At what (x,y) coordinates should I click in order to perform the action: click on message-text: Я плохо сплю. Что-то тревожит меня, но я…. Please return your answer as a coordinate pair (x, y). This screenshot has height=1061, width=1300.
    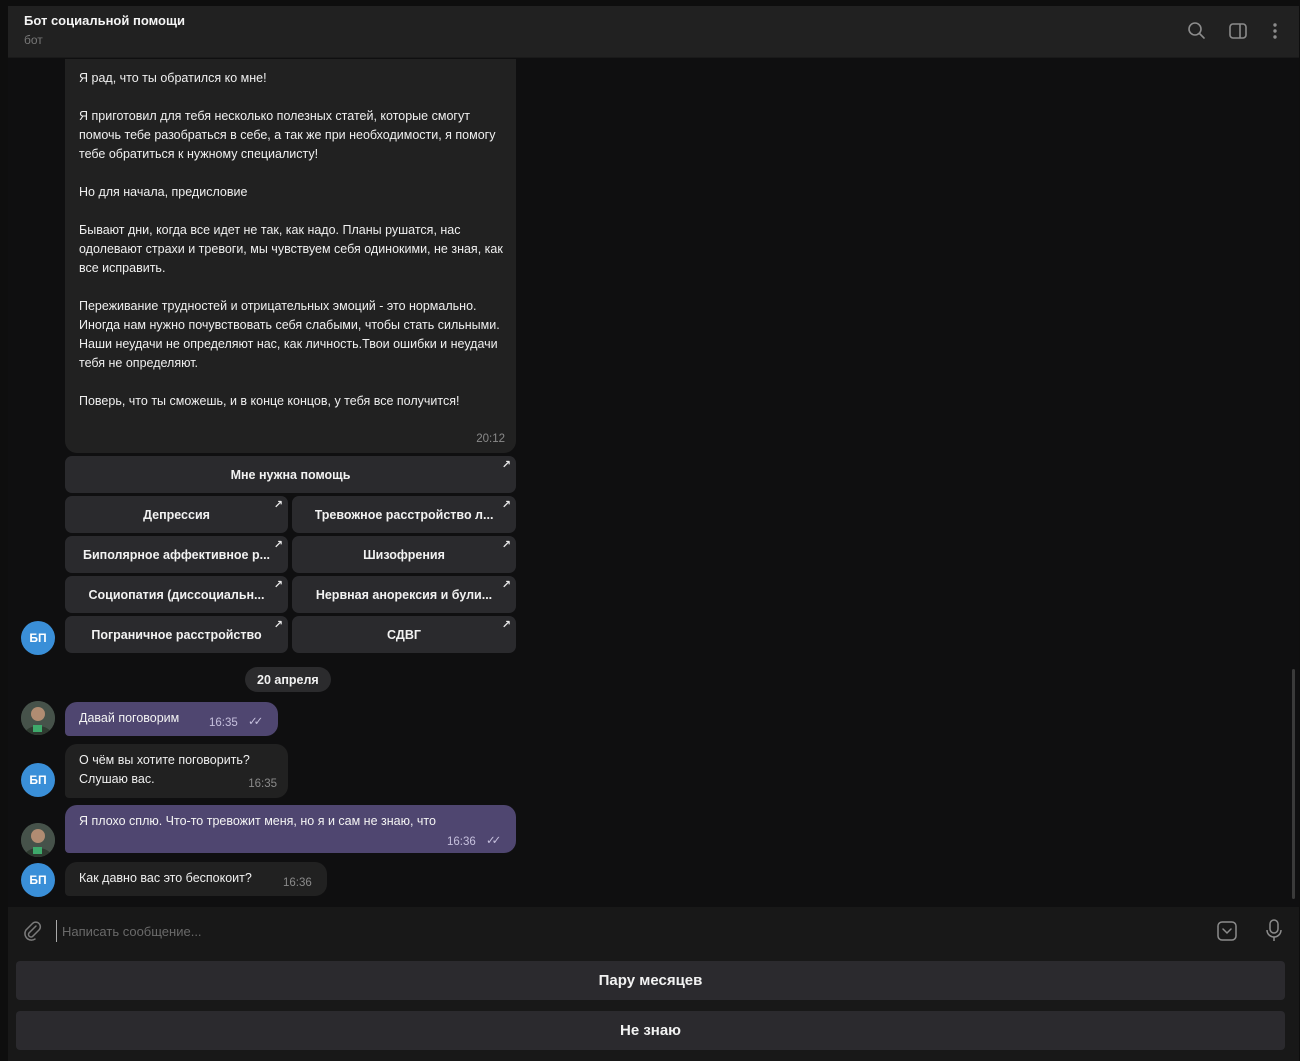
    Looking at the image, I should click on (257, 821).